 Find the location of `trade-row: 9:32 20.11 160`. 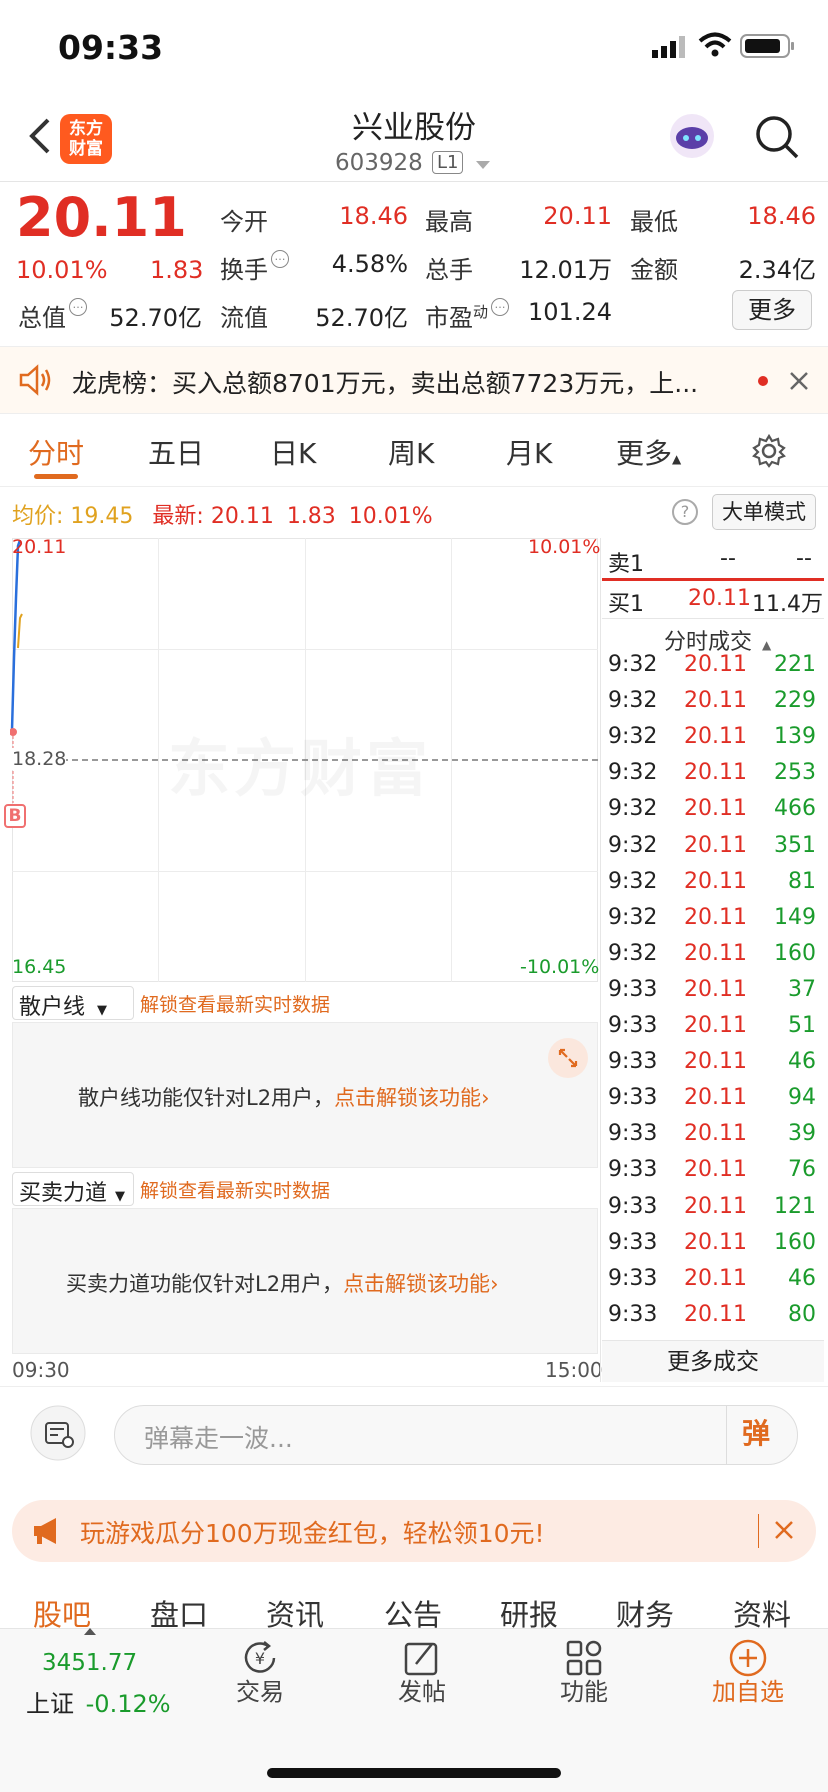

trade-row: 9:32 20.11 160 is located at coordinates (716, 959).